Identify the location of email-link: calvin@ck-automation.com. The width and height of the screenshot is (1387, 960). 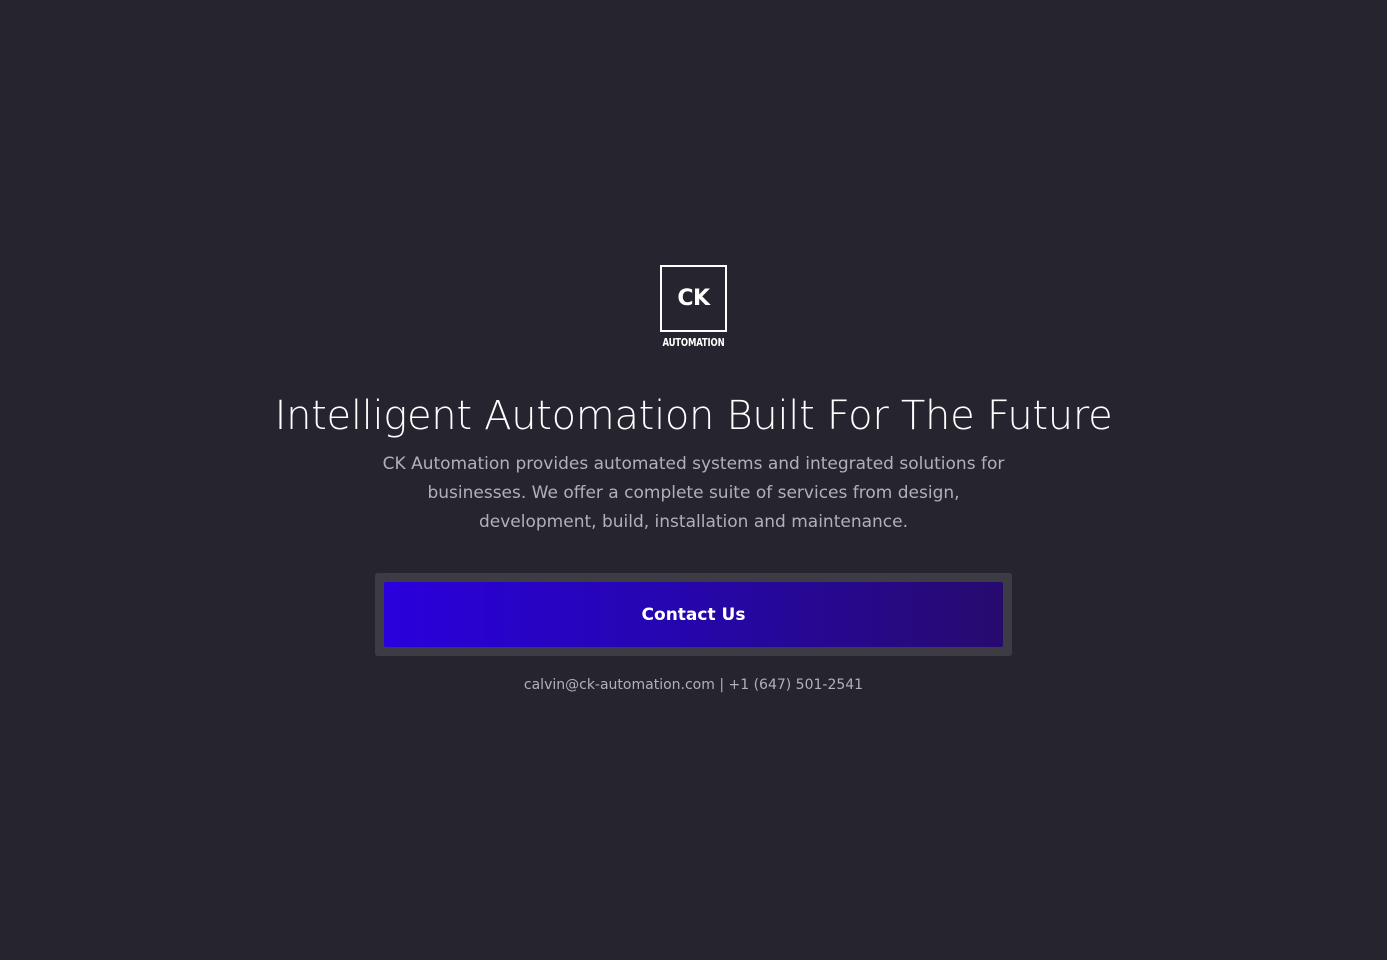
(619, 685).